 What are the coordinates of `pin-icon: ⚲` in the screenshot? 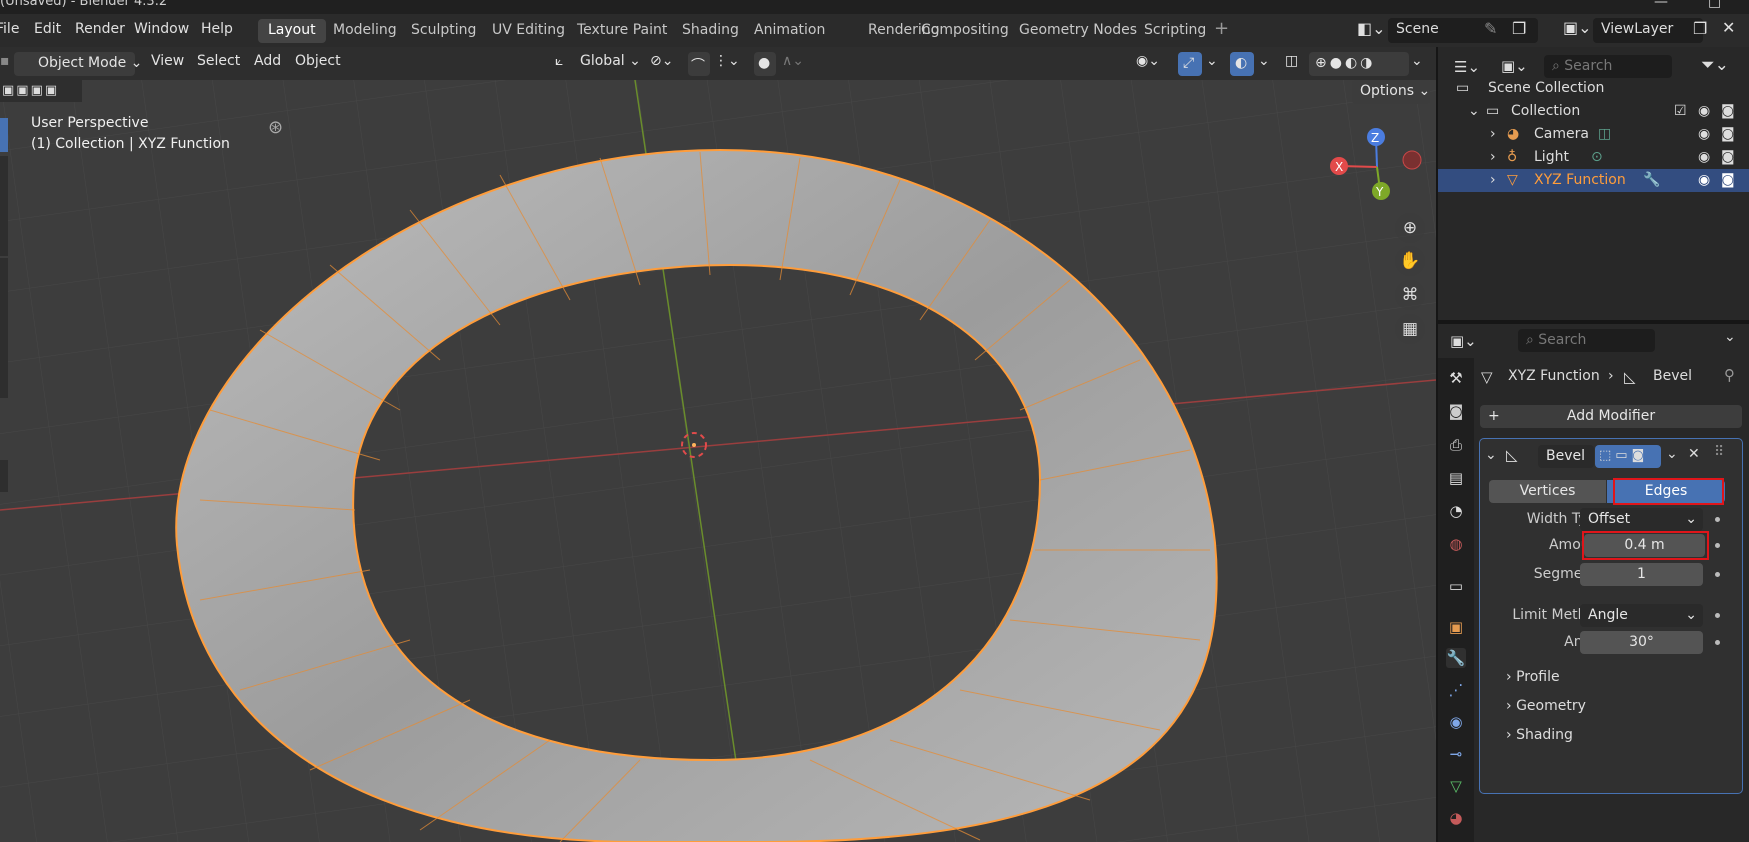 It's located at (1729, 375).